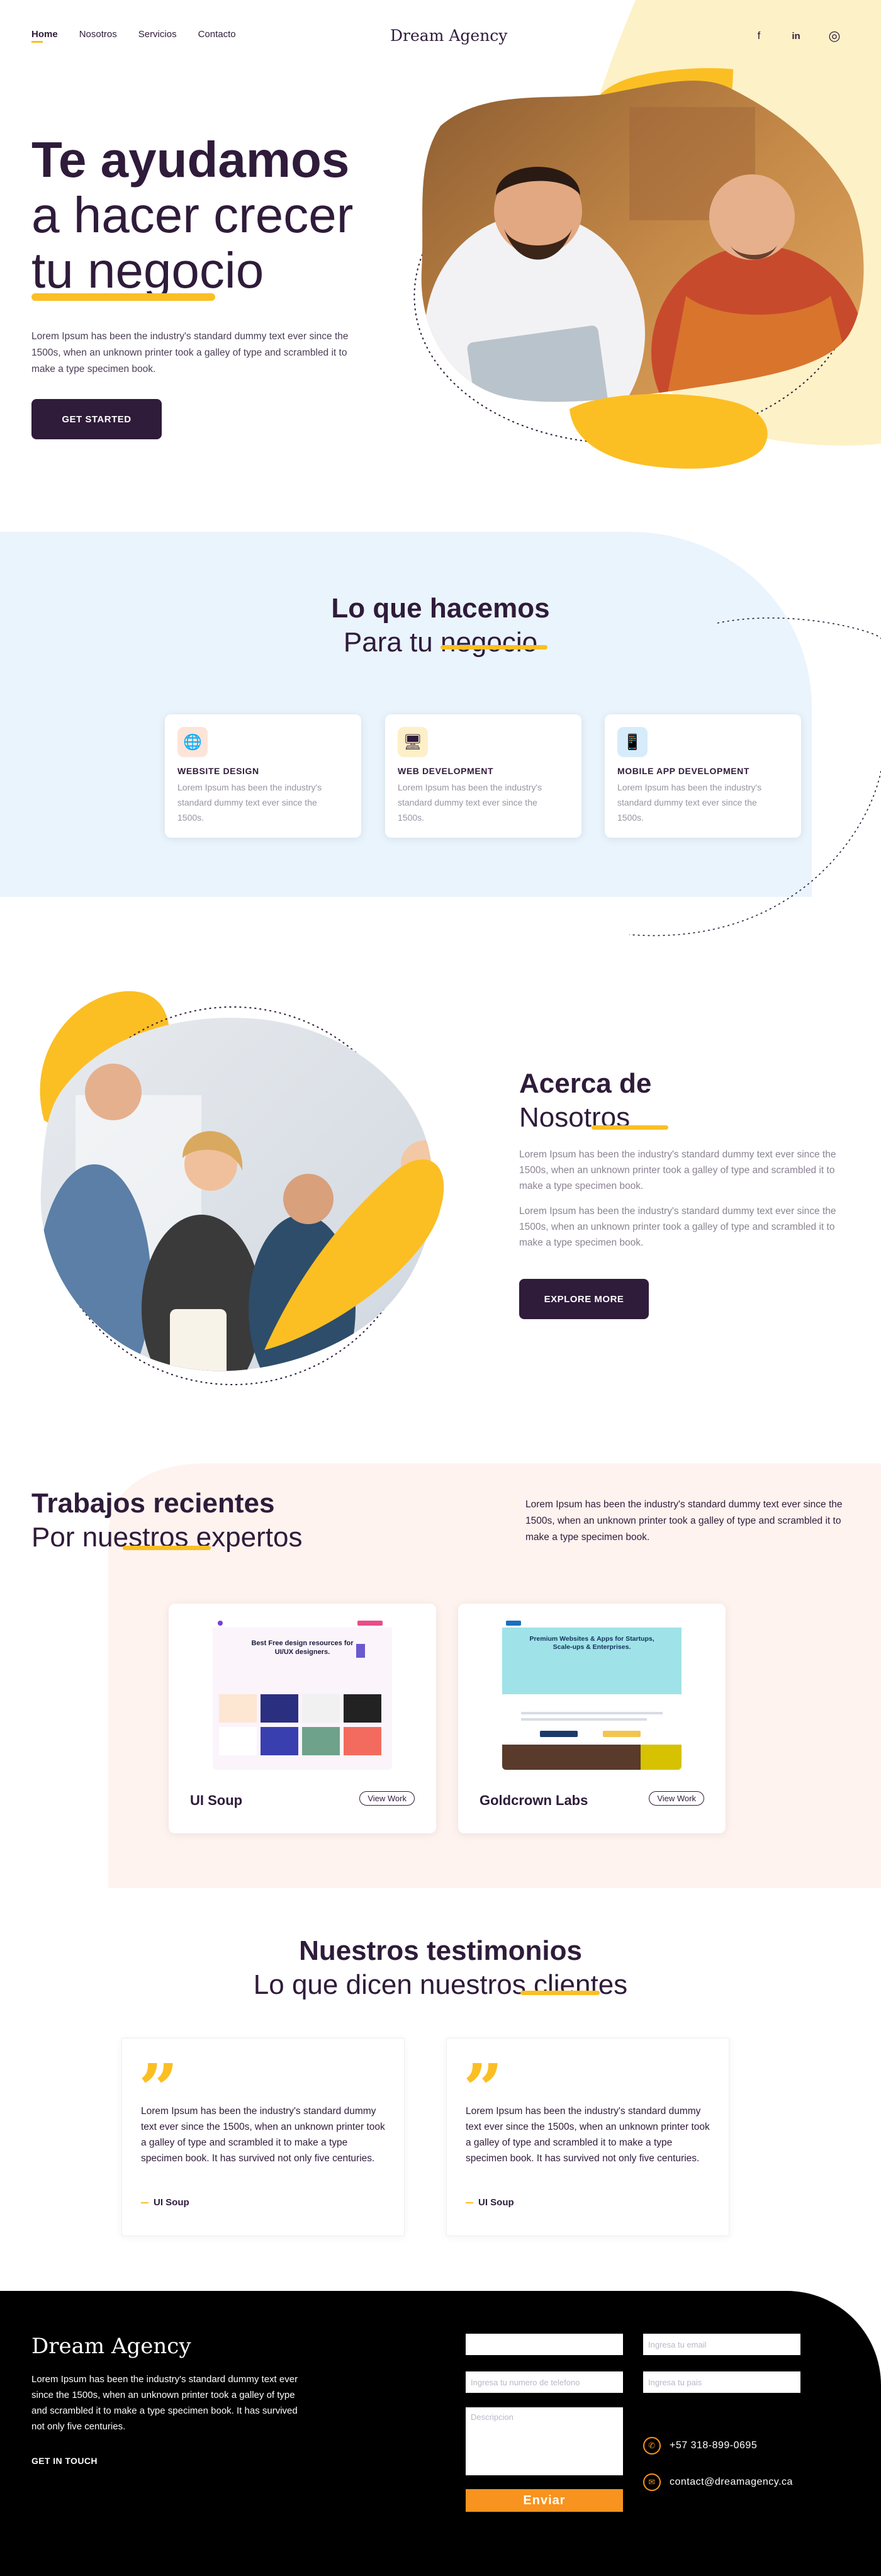 This screenshot has height=2576, width=881. What do you see at coordinates (545, 2500) in the screenshot?
I see `send-button: Enviar` at bounding box center [545, 2500].